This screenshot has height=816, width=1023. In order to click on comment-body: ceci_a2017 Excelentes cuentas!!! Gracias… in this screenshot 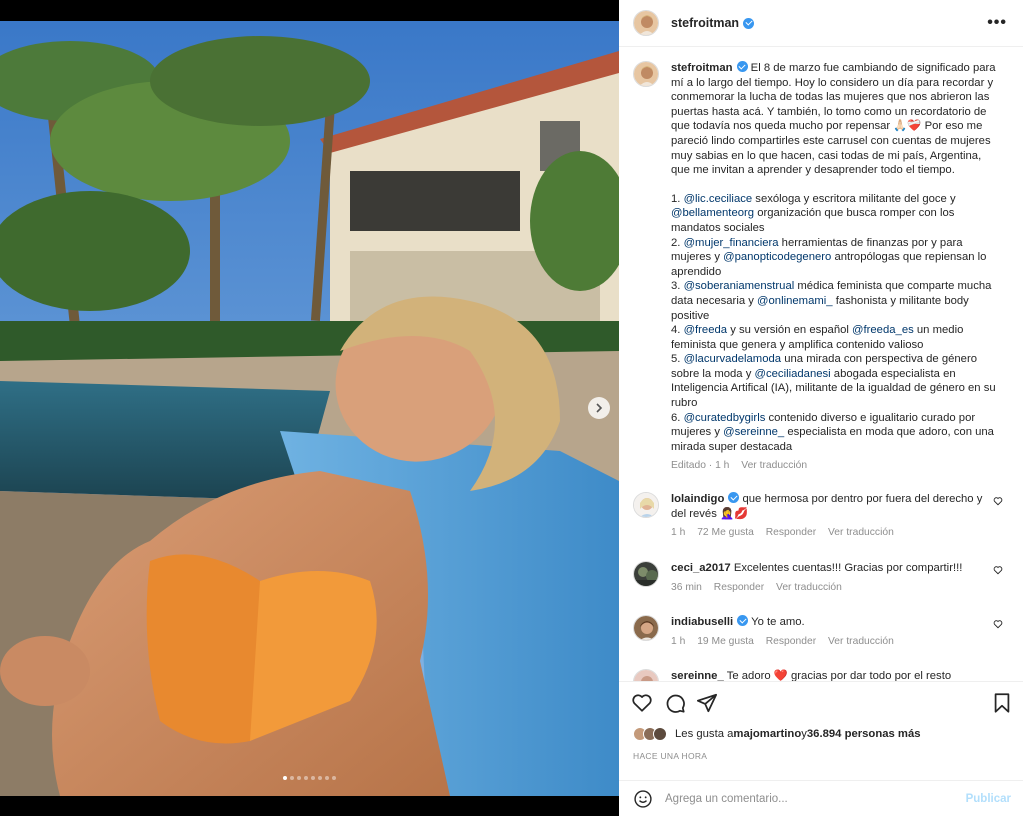, I will do `click(831, 578)`.